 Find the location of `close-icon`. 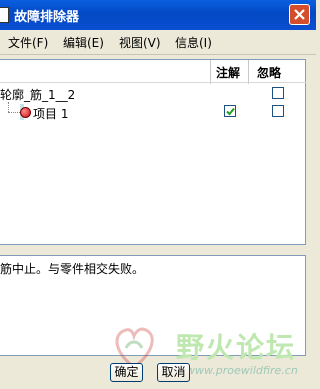

close-icon is located at coordinates (299, 14).